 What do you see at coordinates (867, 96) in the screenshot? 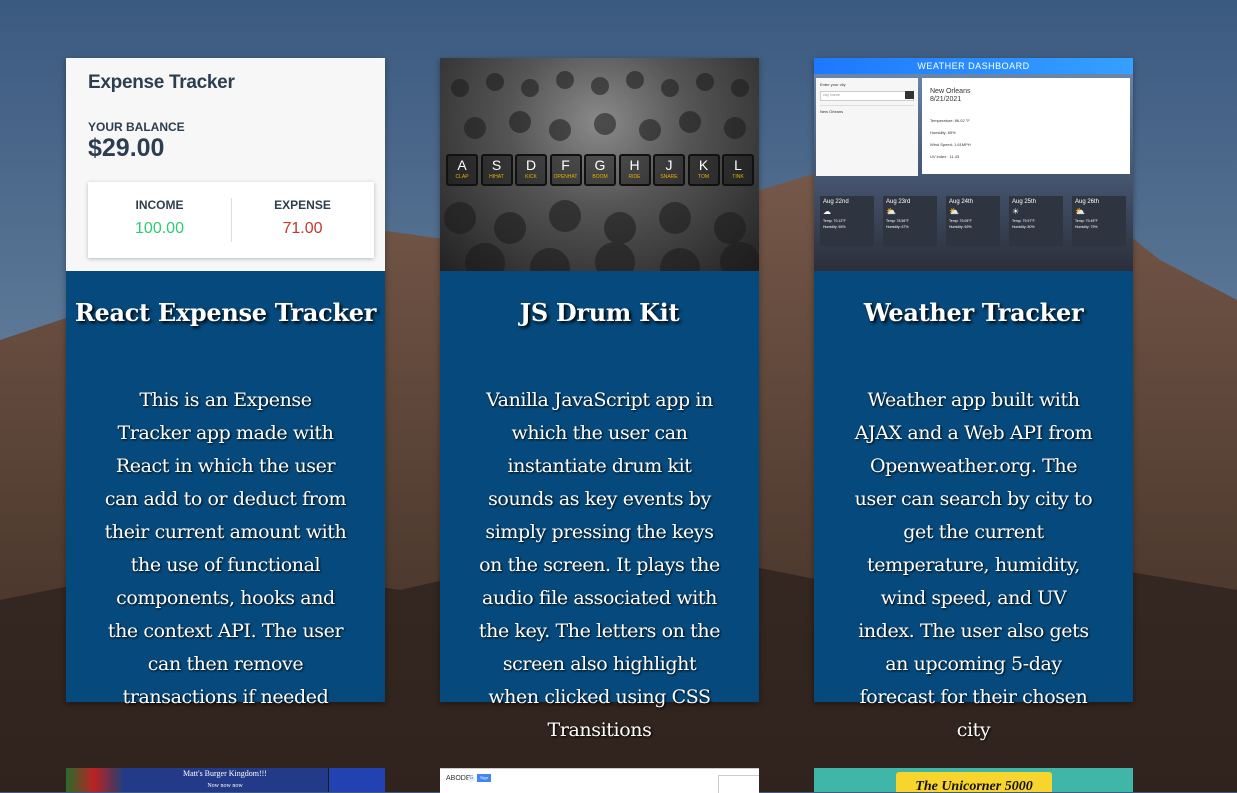
I see `city-search-input: city name` at bounding box center [867, 96].